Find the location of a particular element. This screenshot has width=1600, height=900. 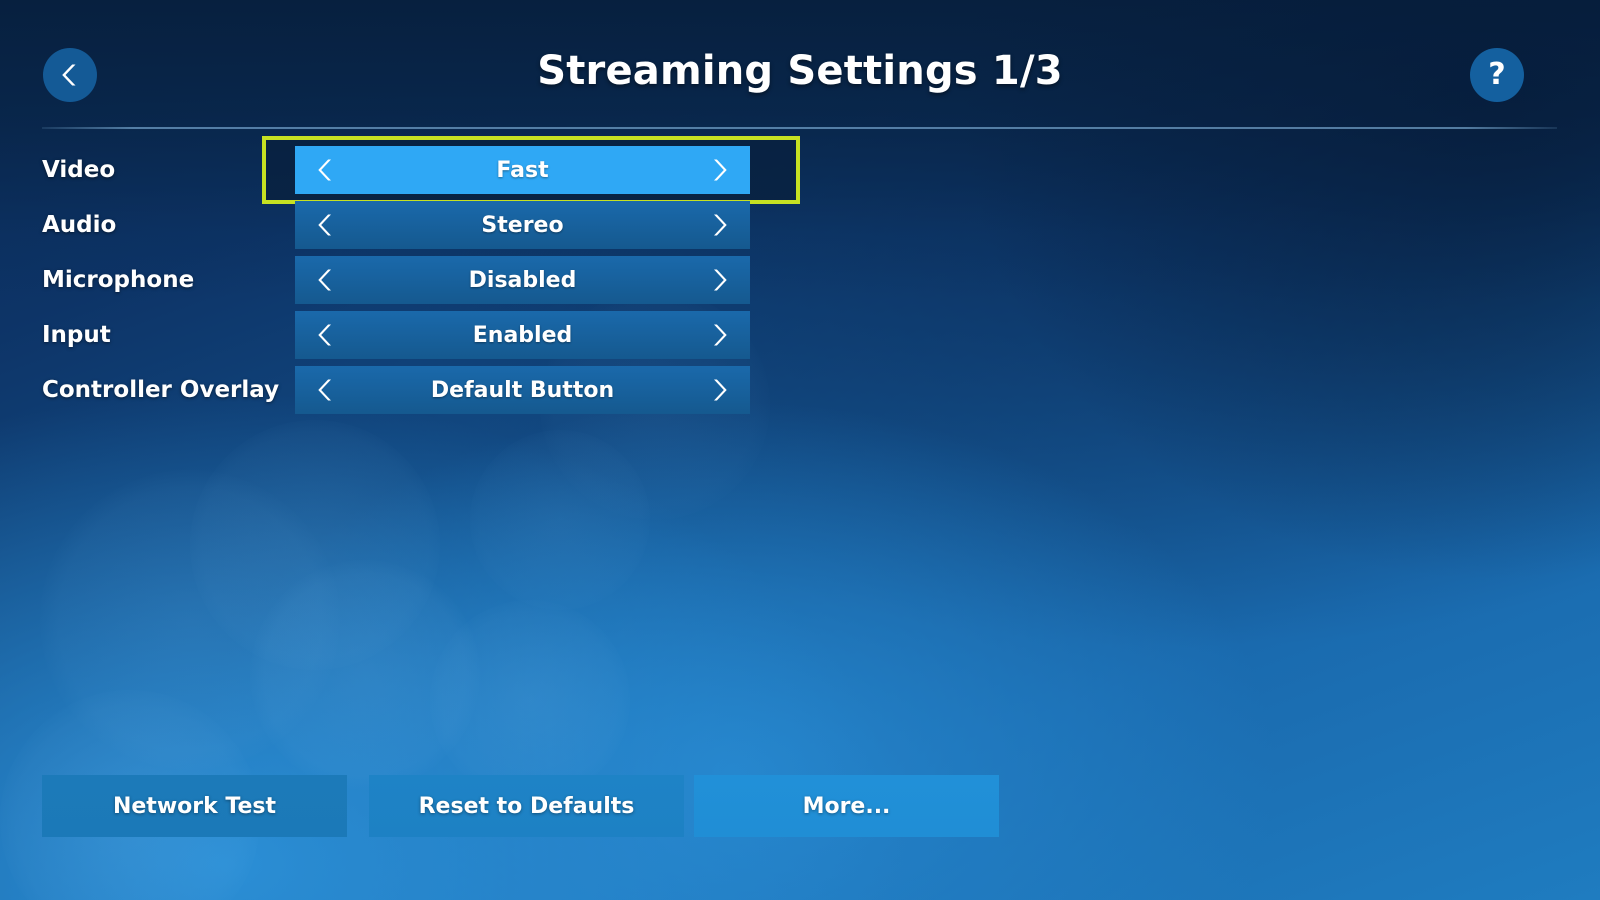

header-divider is located at coordinates (799, 128).